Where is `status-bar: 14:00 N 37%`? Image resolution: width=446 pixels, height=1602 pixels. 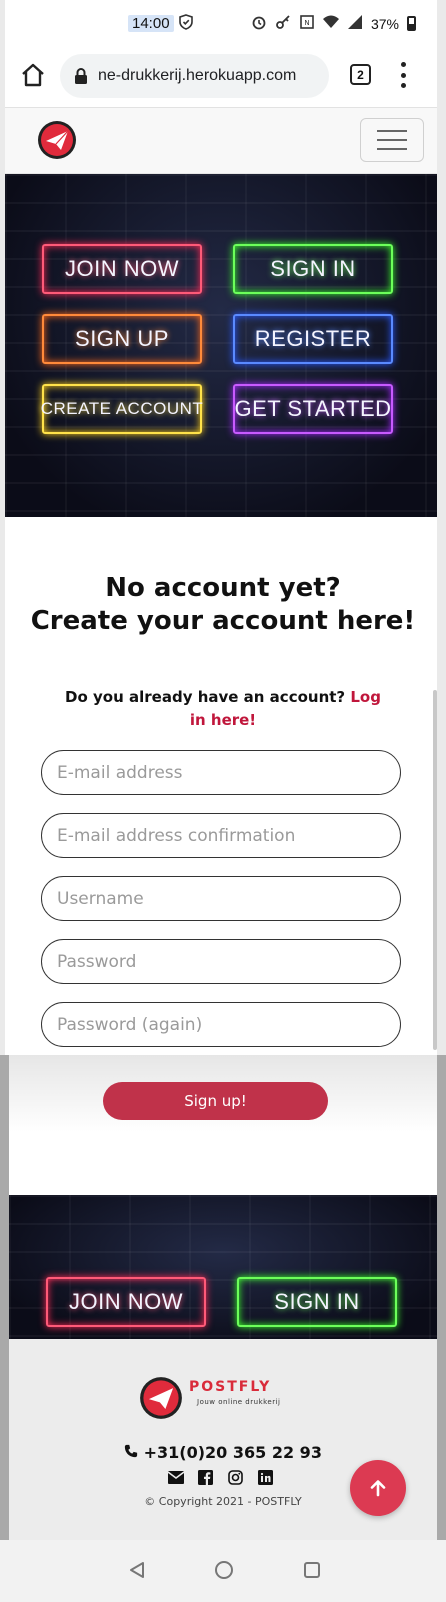 status-bar: 14:00 N 37% is located at coordinates (223, 24).